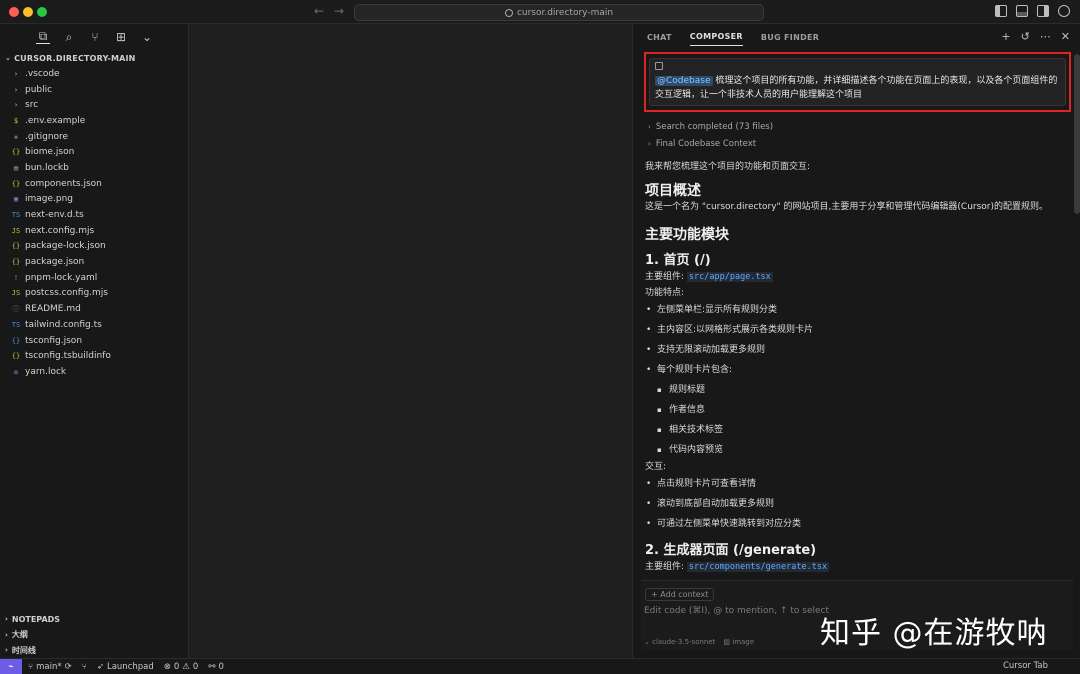  What do you see at coordinates (63, 324) in the screenshot?
I see `file-name: tailwind.config.ts` at bounding box center [63, 324].